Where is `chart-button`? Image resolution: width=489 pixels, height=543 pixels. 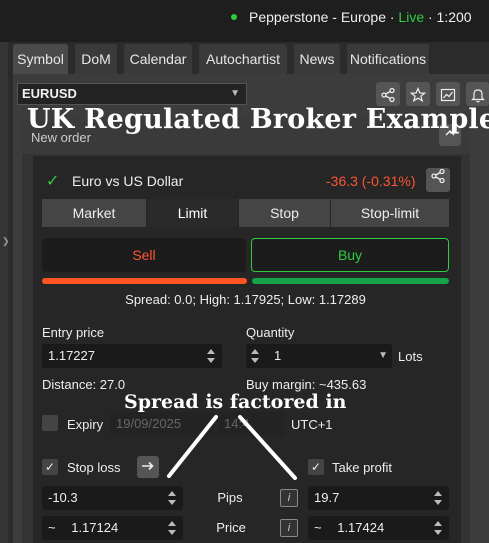 chart-button is located at coordinates (448, 94).